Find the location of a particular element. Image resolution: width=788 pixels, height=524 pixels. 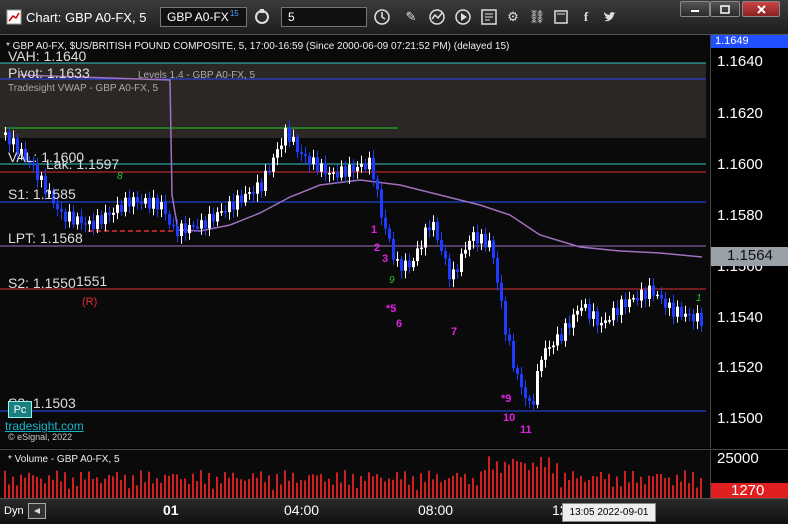

count-9: *9 is located at coordinates (506, 399).